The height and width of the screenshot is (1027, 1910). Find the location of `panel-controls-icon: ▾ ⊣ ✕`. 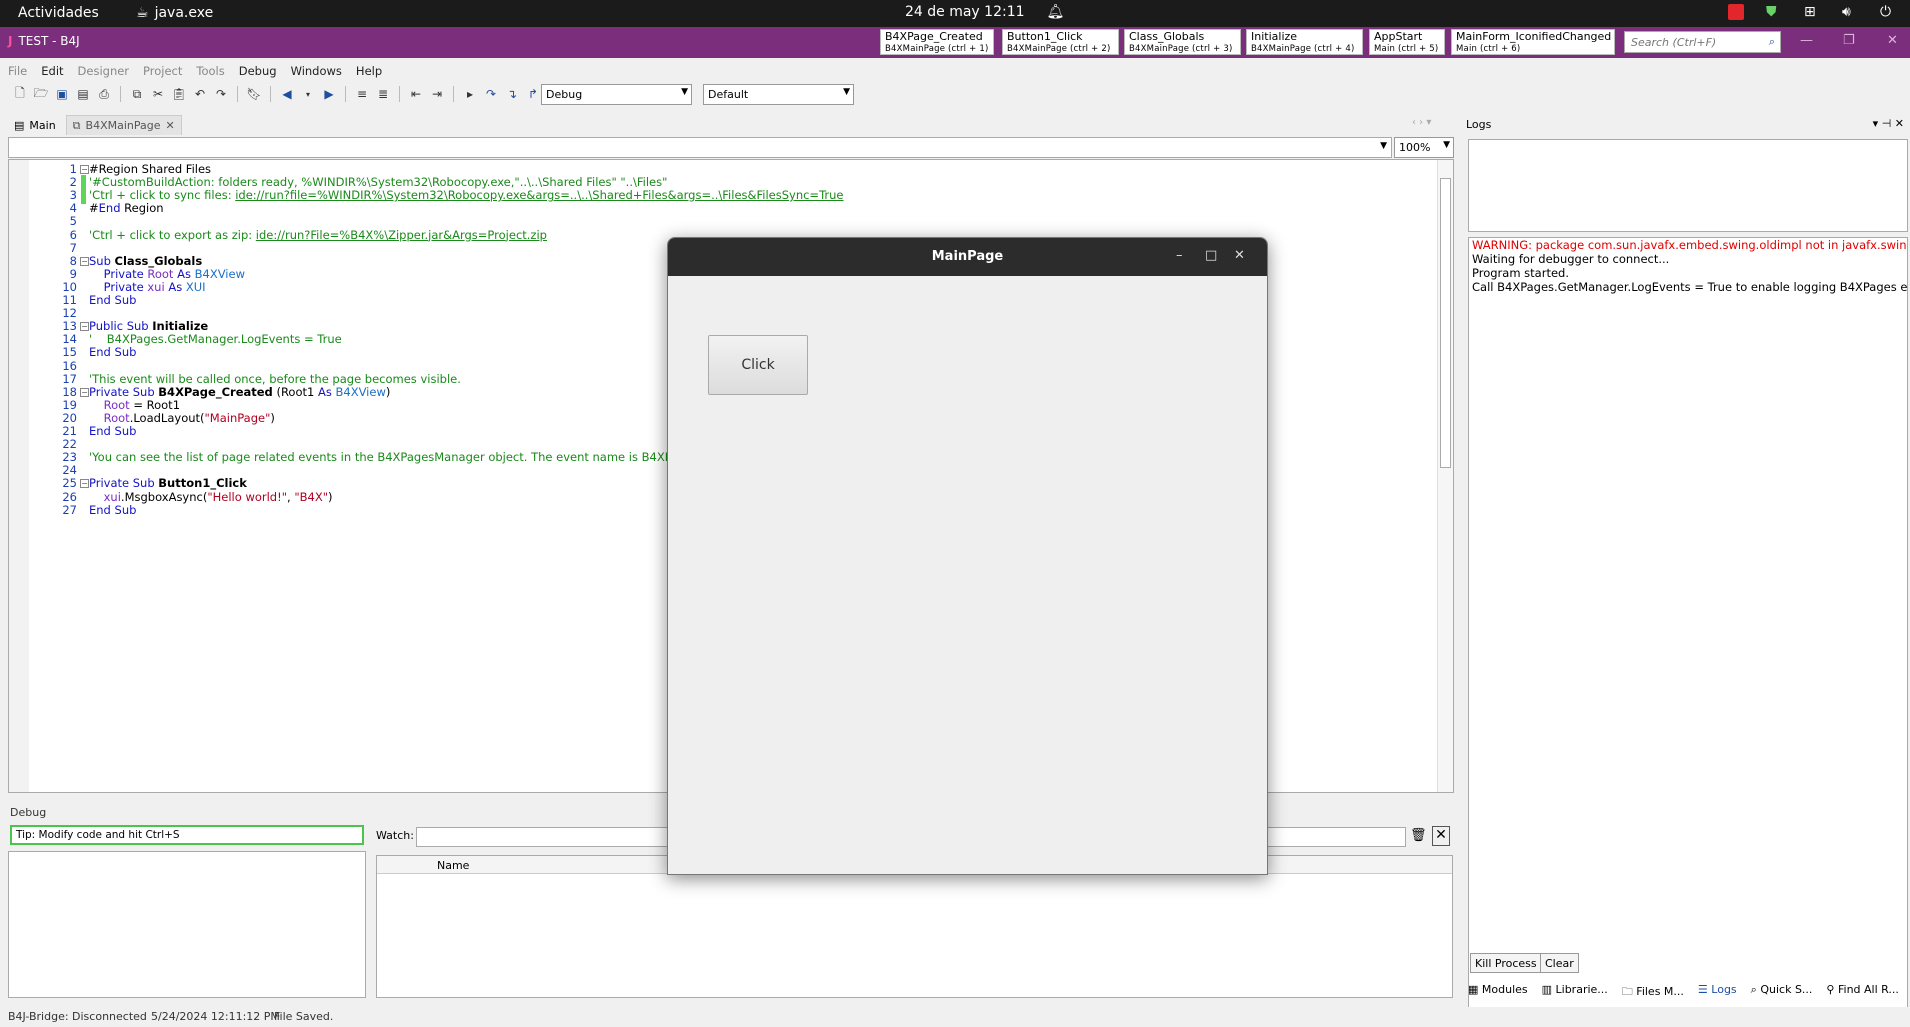

panel-controls-icon: ▾ ⊣ ✕ is located at coordinates (1888, 123).